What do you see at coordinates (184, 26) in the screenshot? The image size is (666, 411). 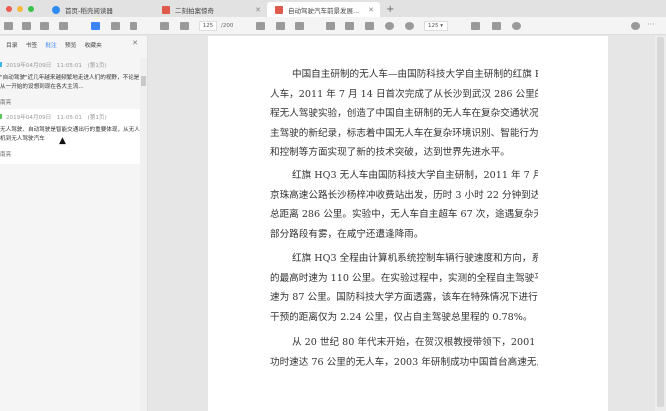 I see `forward-arrow-icon` at bounding box center [184, 26].